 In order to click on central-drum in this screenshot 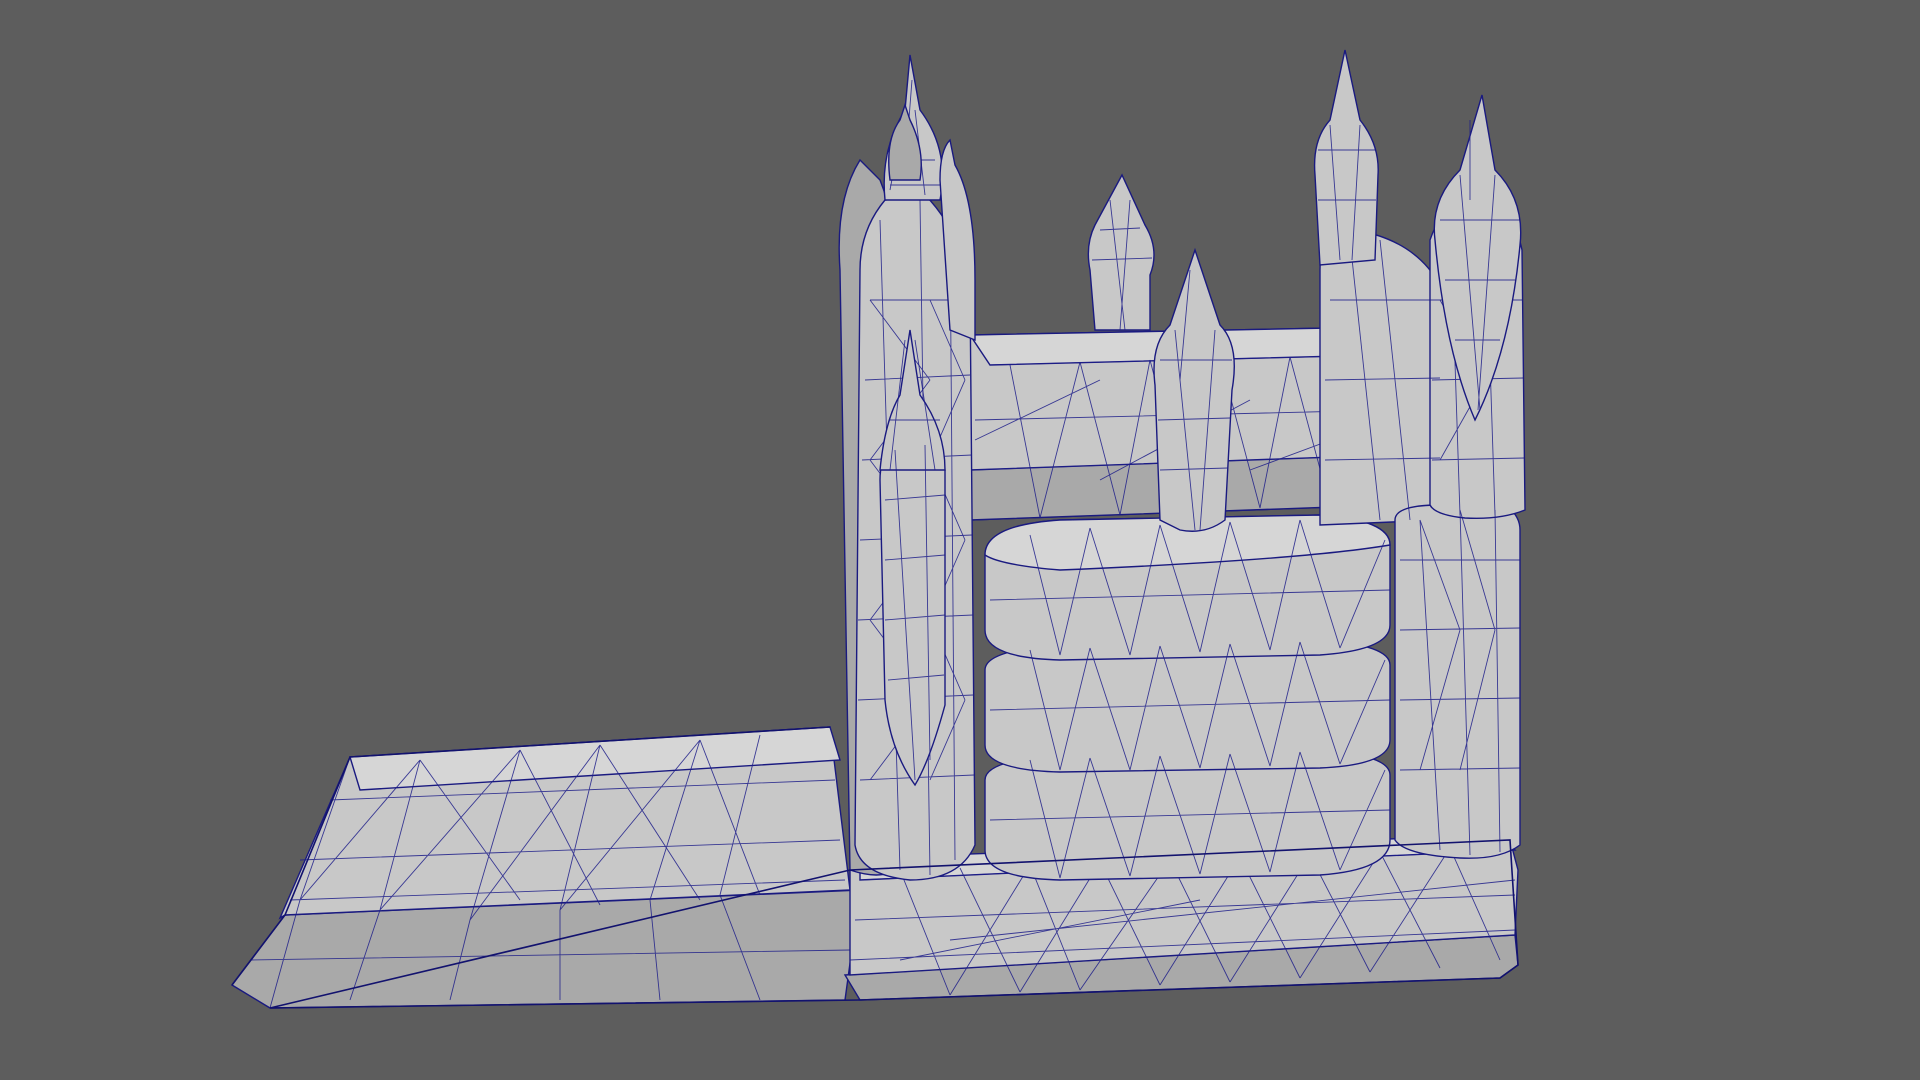, I will do `click(1187, 697)`.